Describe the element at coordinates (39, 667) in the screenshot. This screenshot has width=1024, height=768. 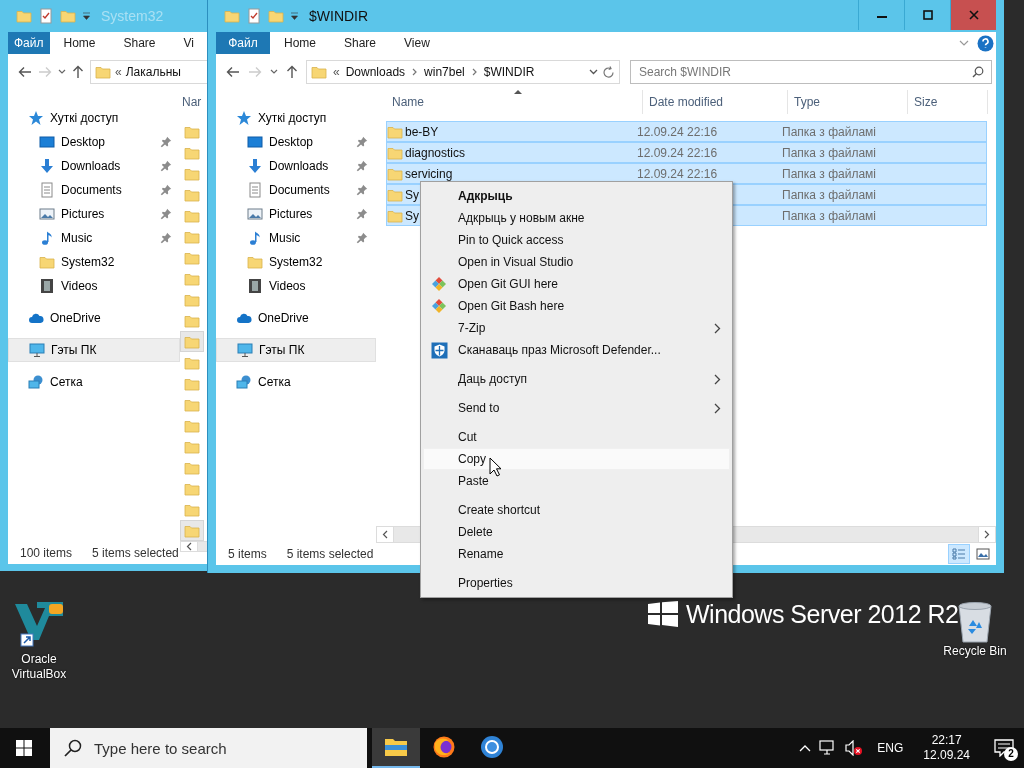
I see `icon-label: Oracle VirtualBox` at that location.